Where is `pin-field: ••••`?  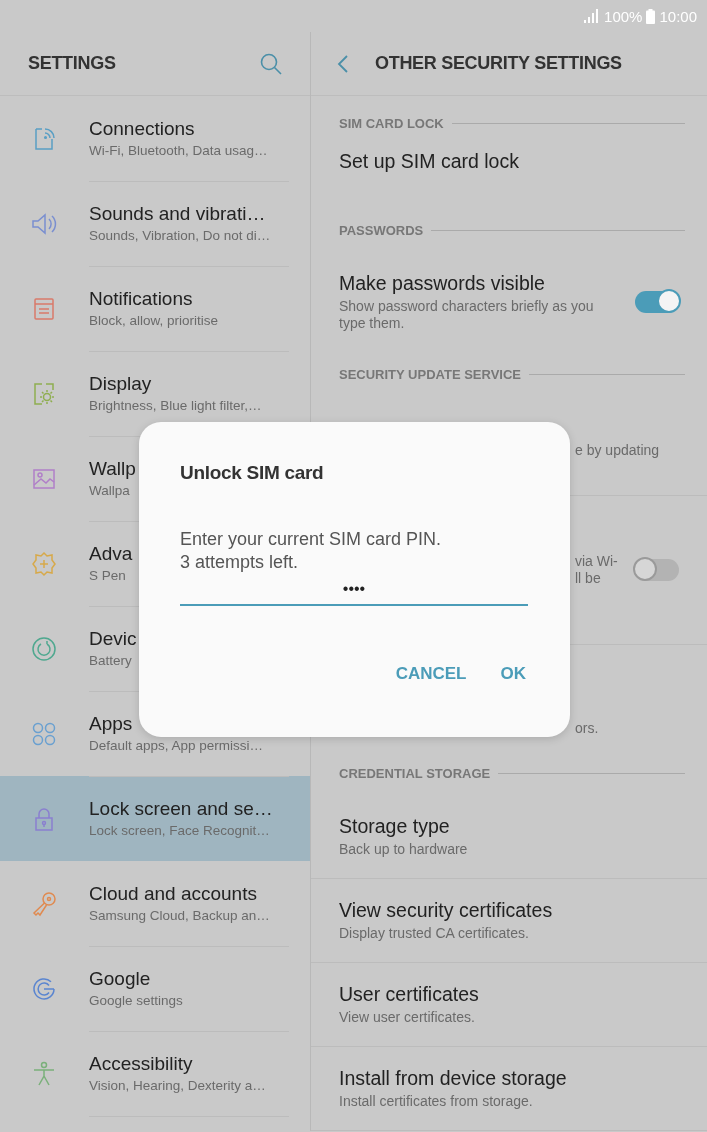 pin-field: •••• is located at coordinates (354, 591).